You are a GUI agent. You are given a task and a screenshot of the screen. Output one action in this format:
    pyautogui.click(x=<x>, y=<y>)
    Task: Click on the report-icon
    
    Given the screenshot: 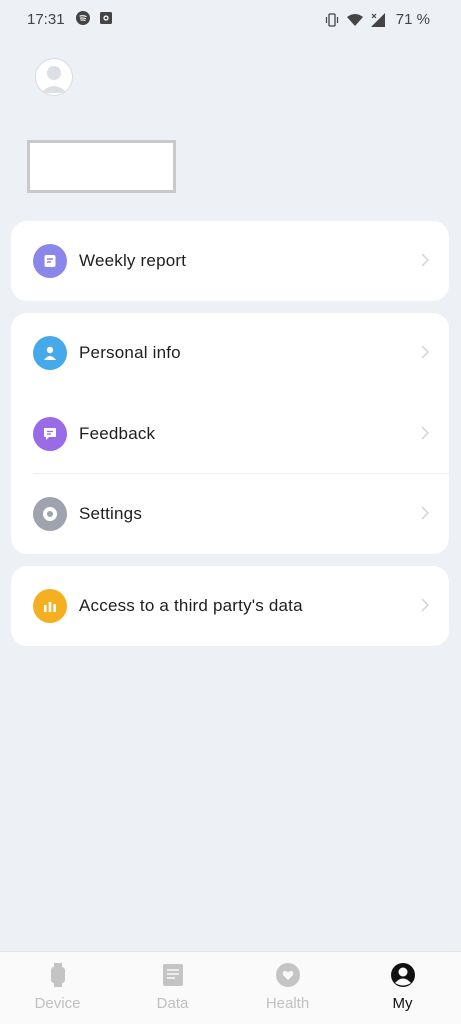 What is the action you would take?
    pyautogui.click(x=50, y=261)
    